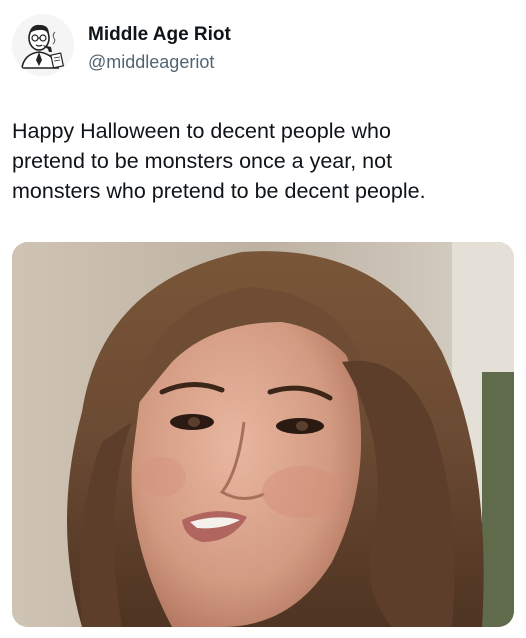 The height and width of the screenshot is (638, 526). Describe the element at coordinates (202, 161) in the screenshot. I see `tweet-text-line: pretend to be monsters once a year, not` at that location.